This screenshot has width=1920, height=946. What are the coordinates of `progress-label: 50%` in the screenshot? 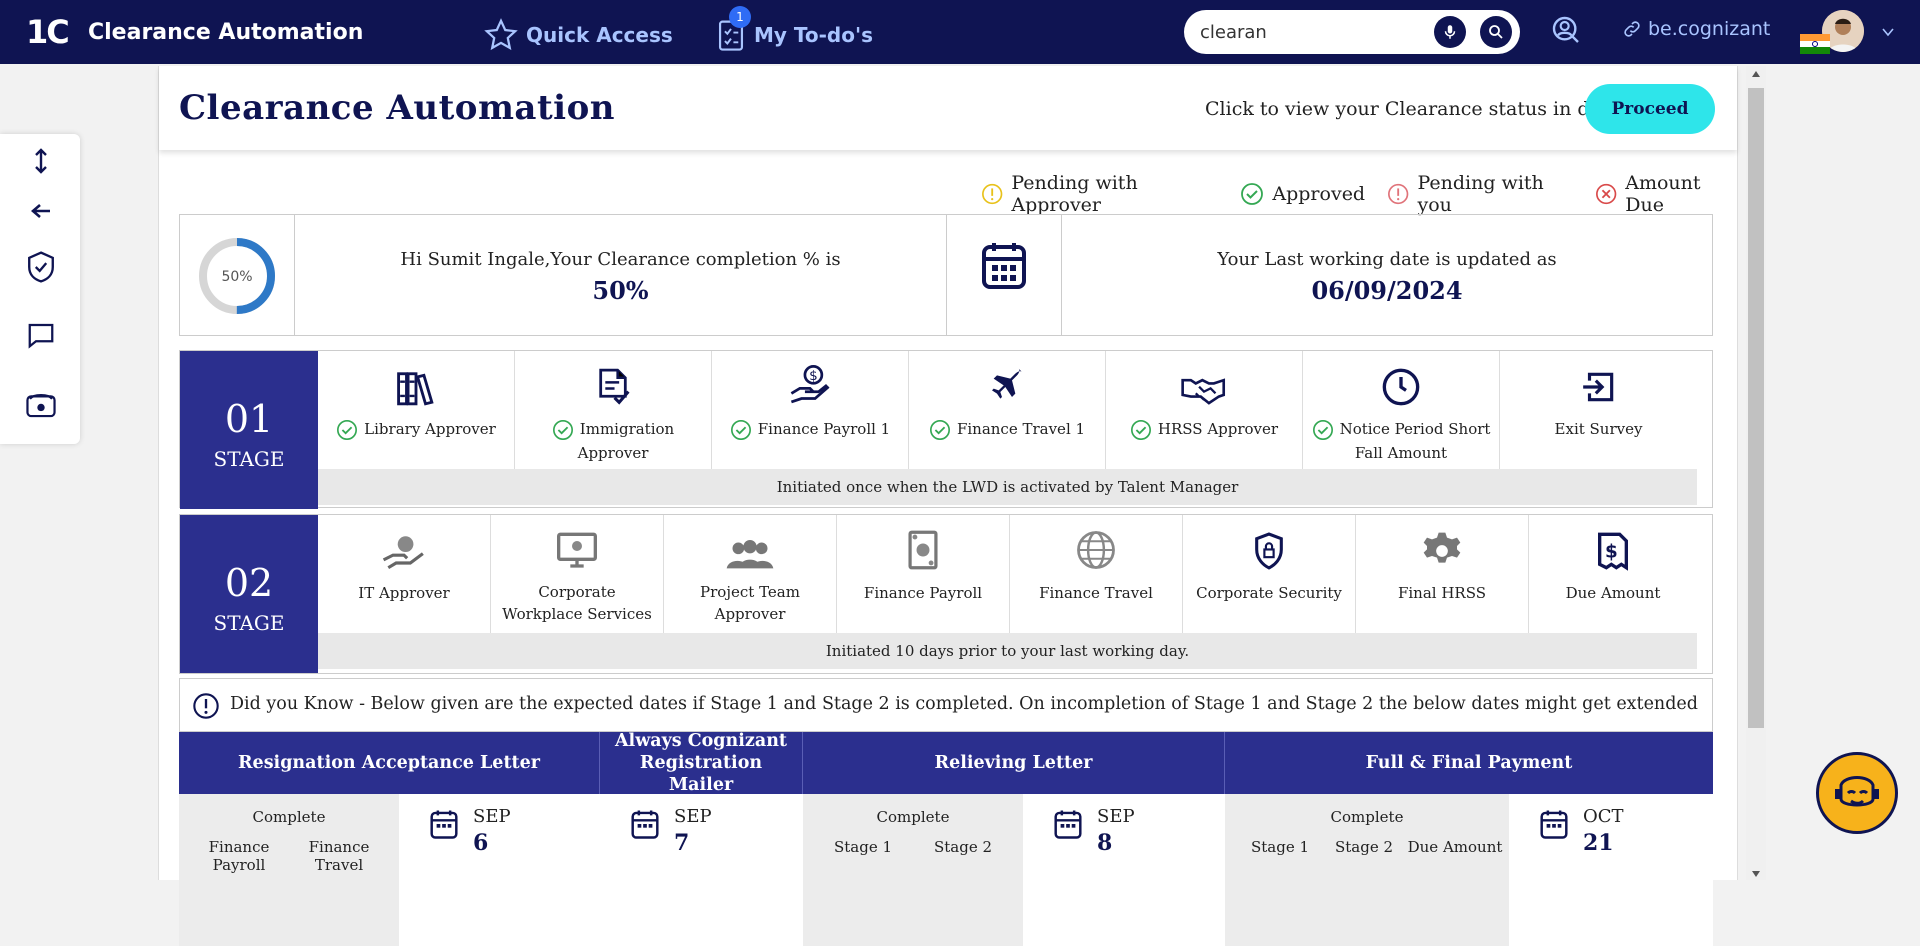 It's located at (236, 277).